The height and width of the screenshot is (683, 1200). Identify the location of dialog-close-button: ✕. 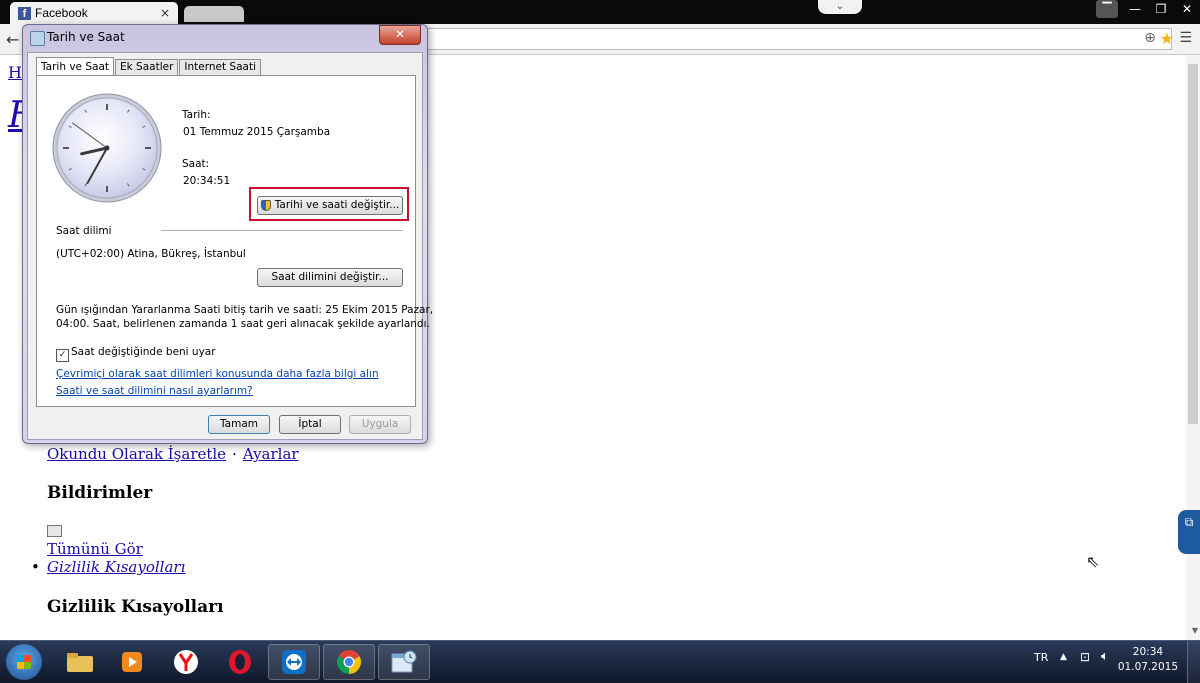
(400, 35).